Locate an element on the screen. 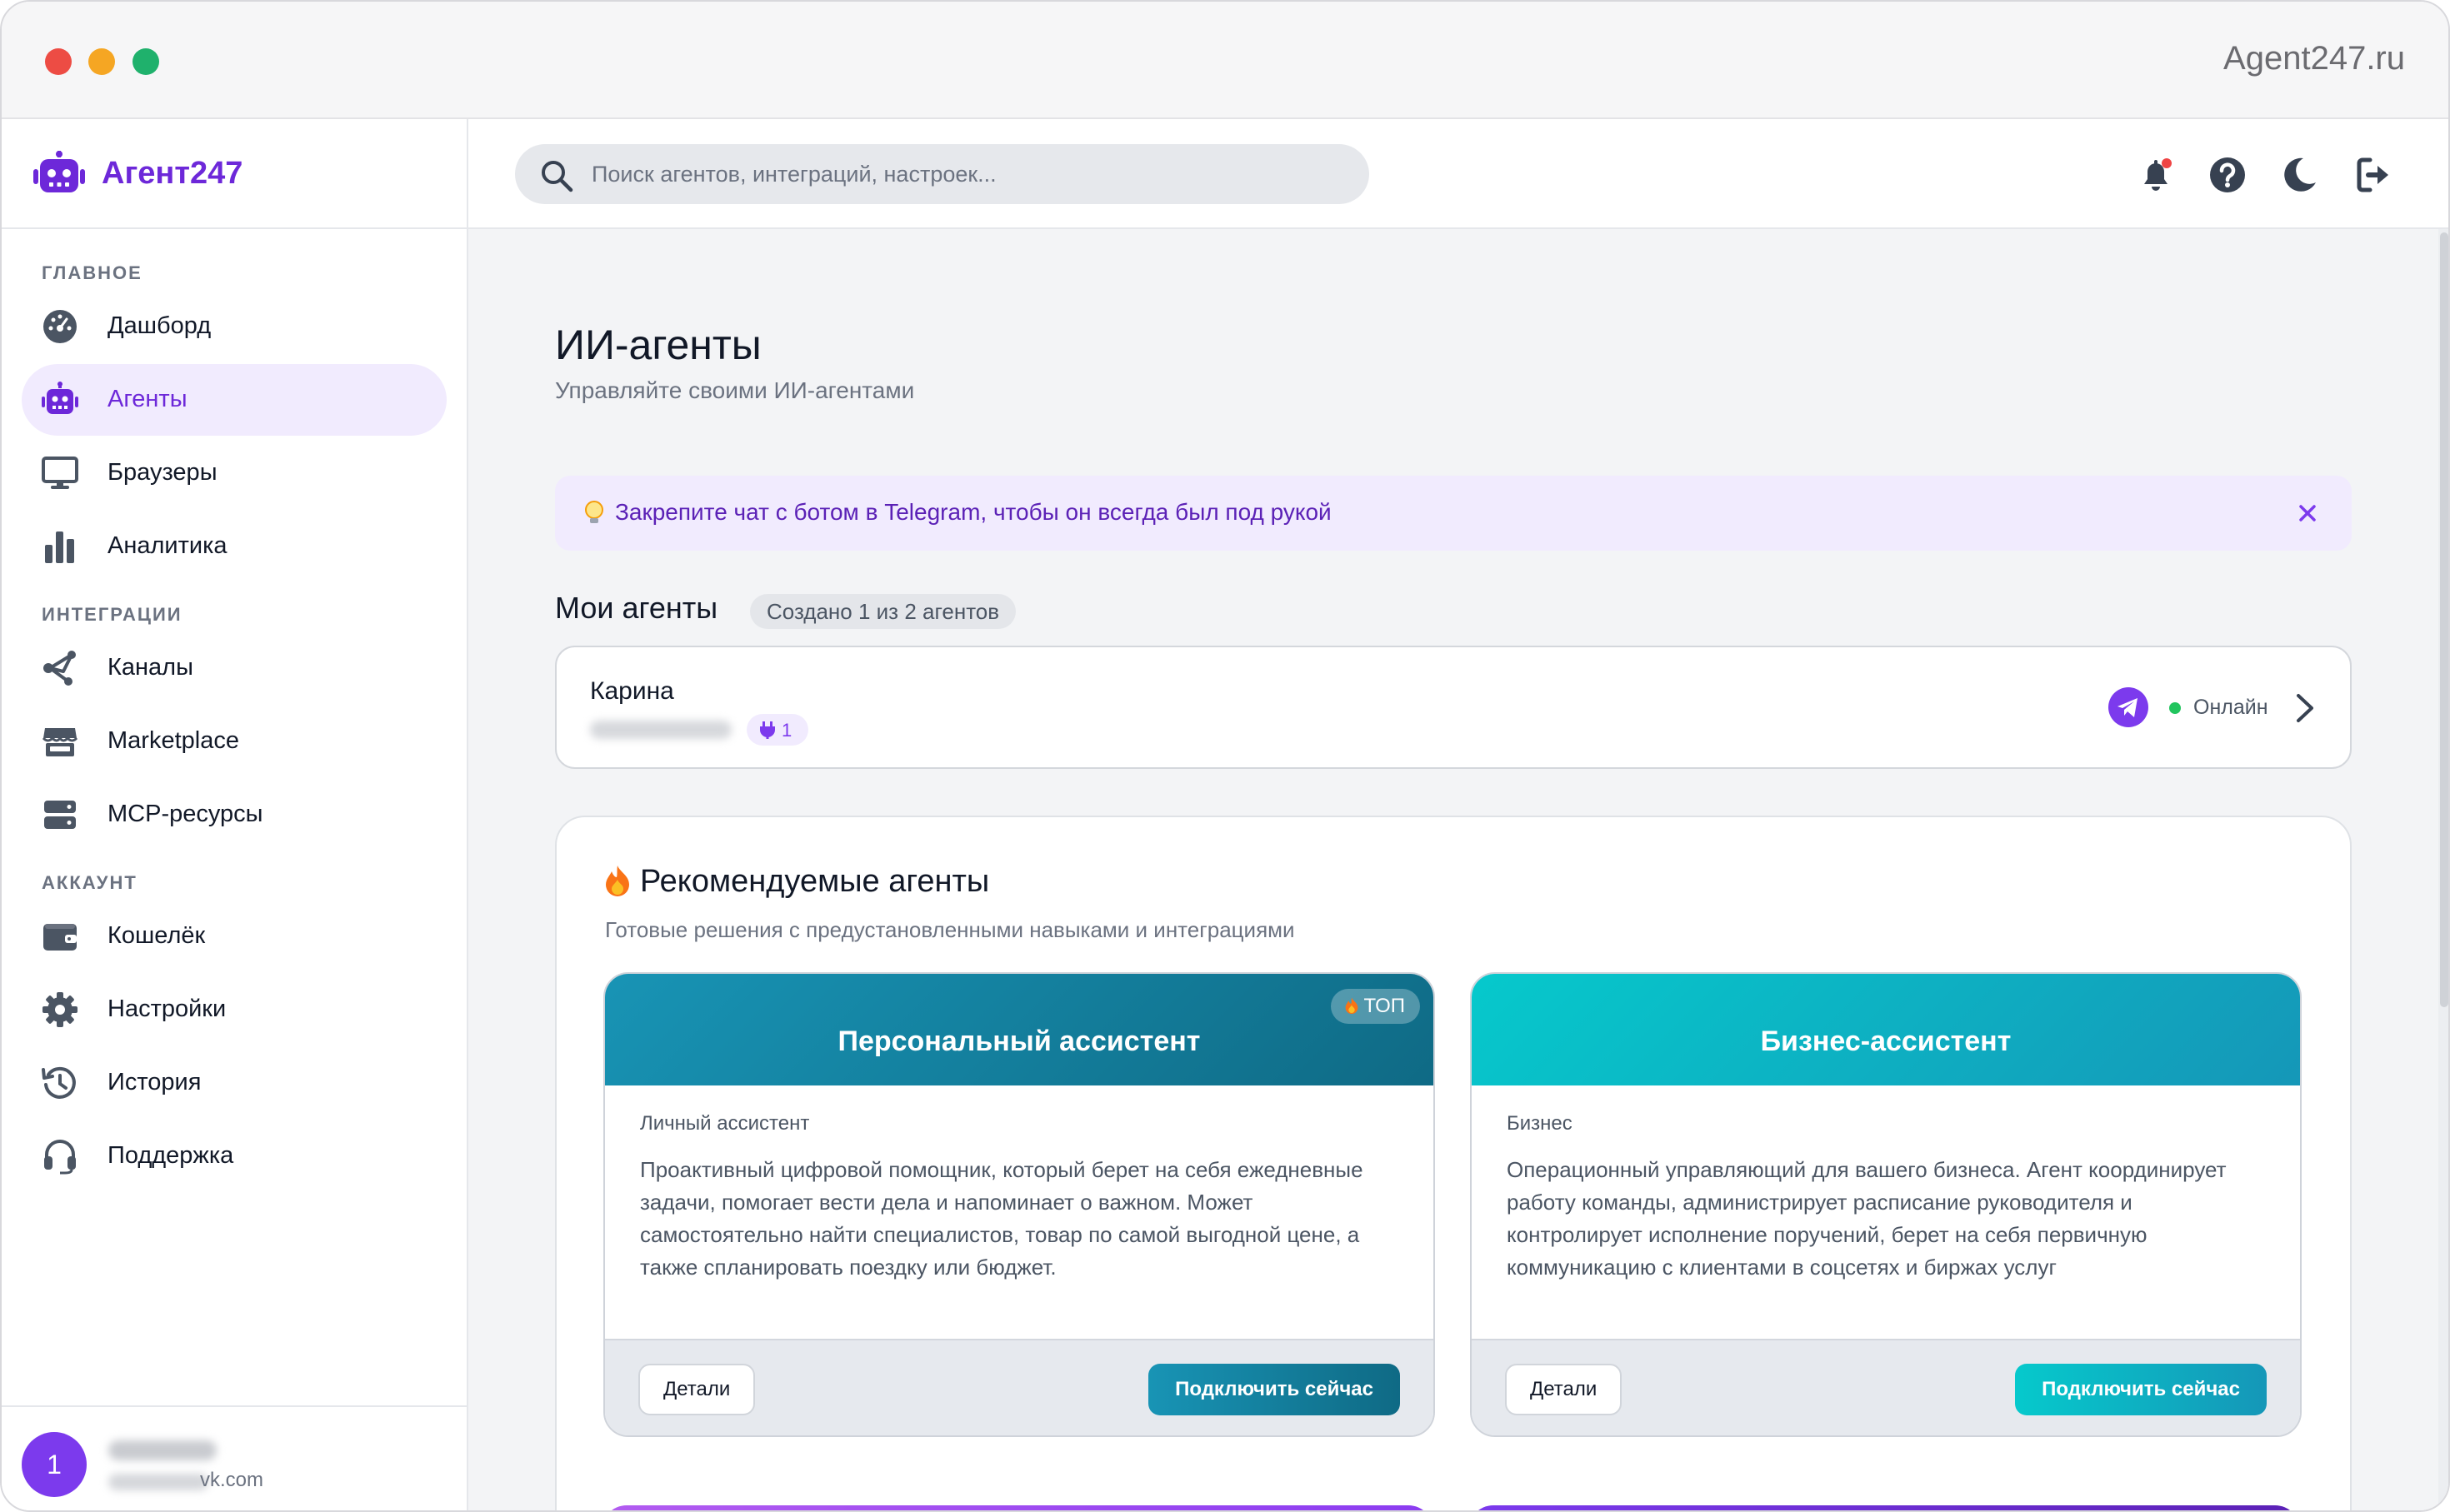 This screenshot has width=2450, height=1512. sidebar-item-browsers: Браузеры is located at coordinates (234, 473).